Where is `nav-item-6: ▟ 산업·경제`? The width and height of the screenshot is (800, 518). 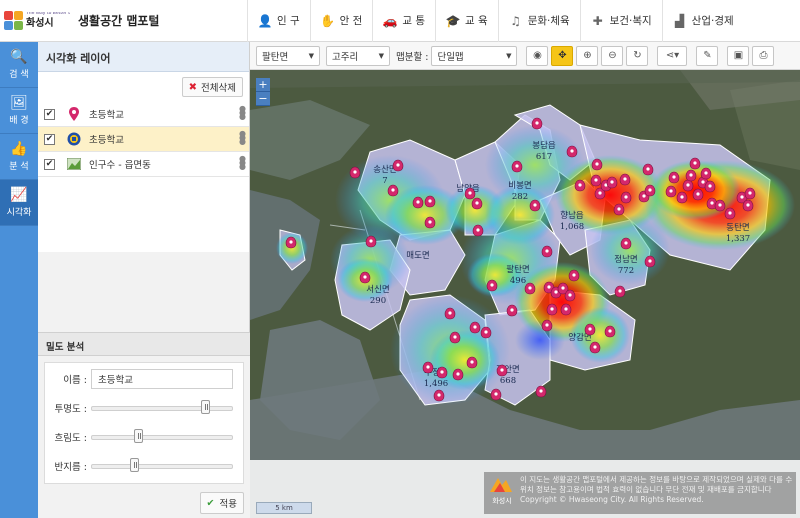
nav-item-6: ▟ 산업·경제 is located at coordinates (702, 21).